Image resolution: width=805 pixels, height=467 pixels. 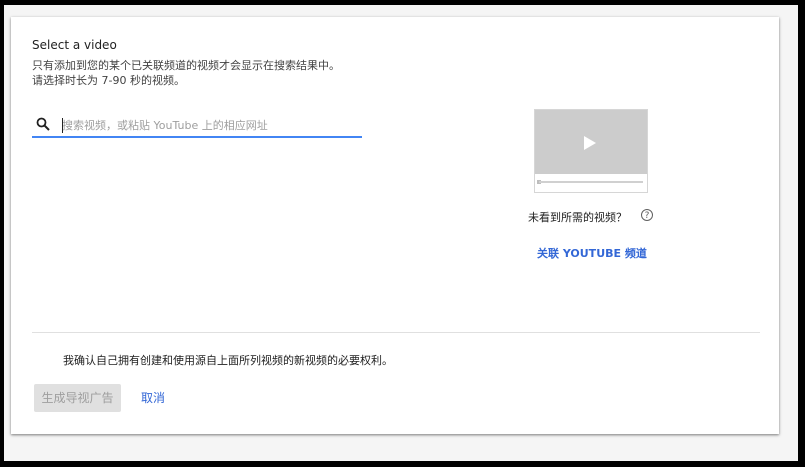 I want to click on question-circle-icon: ?, so click(x=647, y=215).